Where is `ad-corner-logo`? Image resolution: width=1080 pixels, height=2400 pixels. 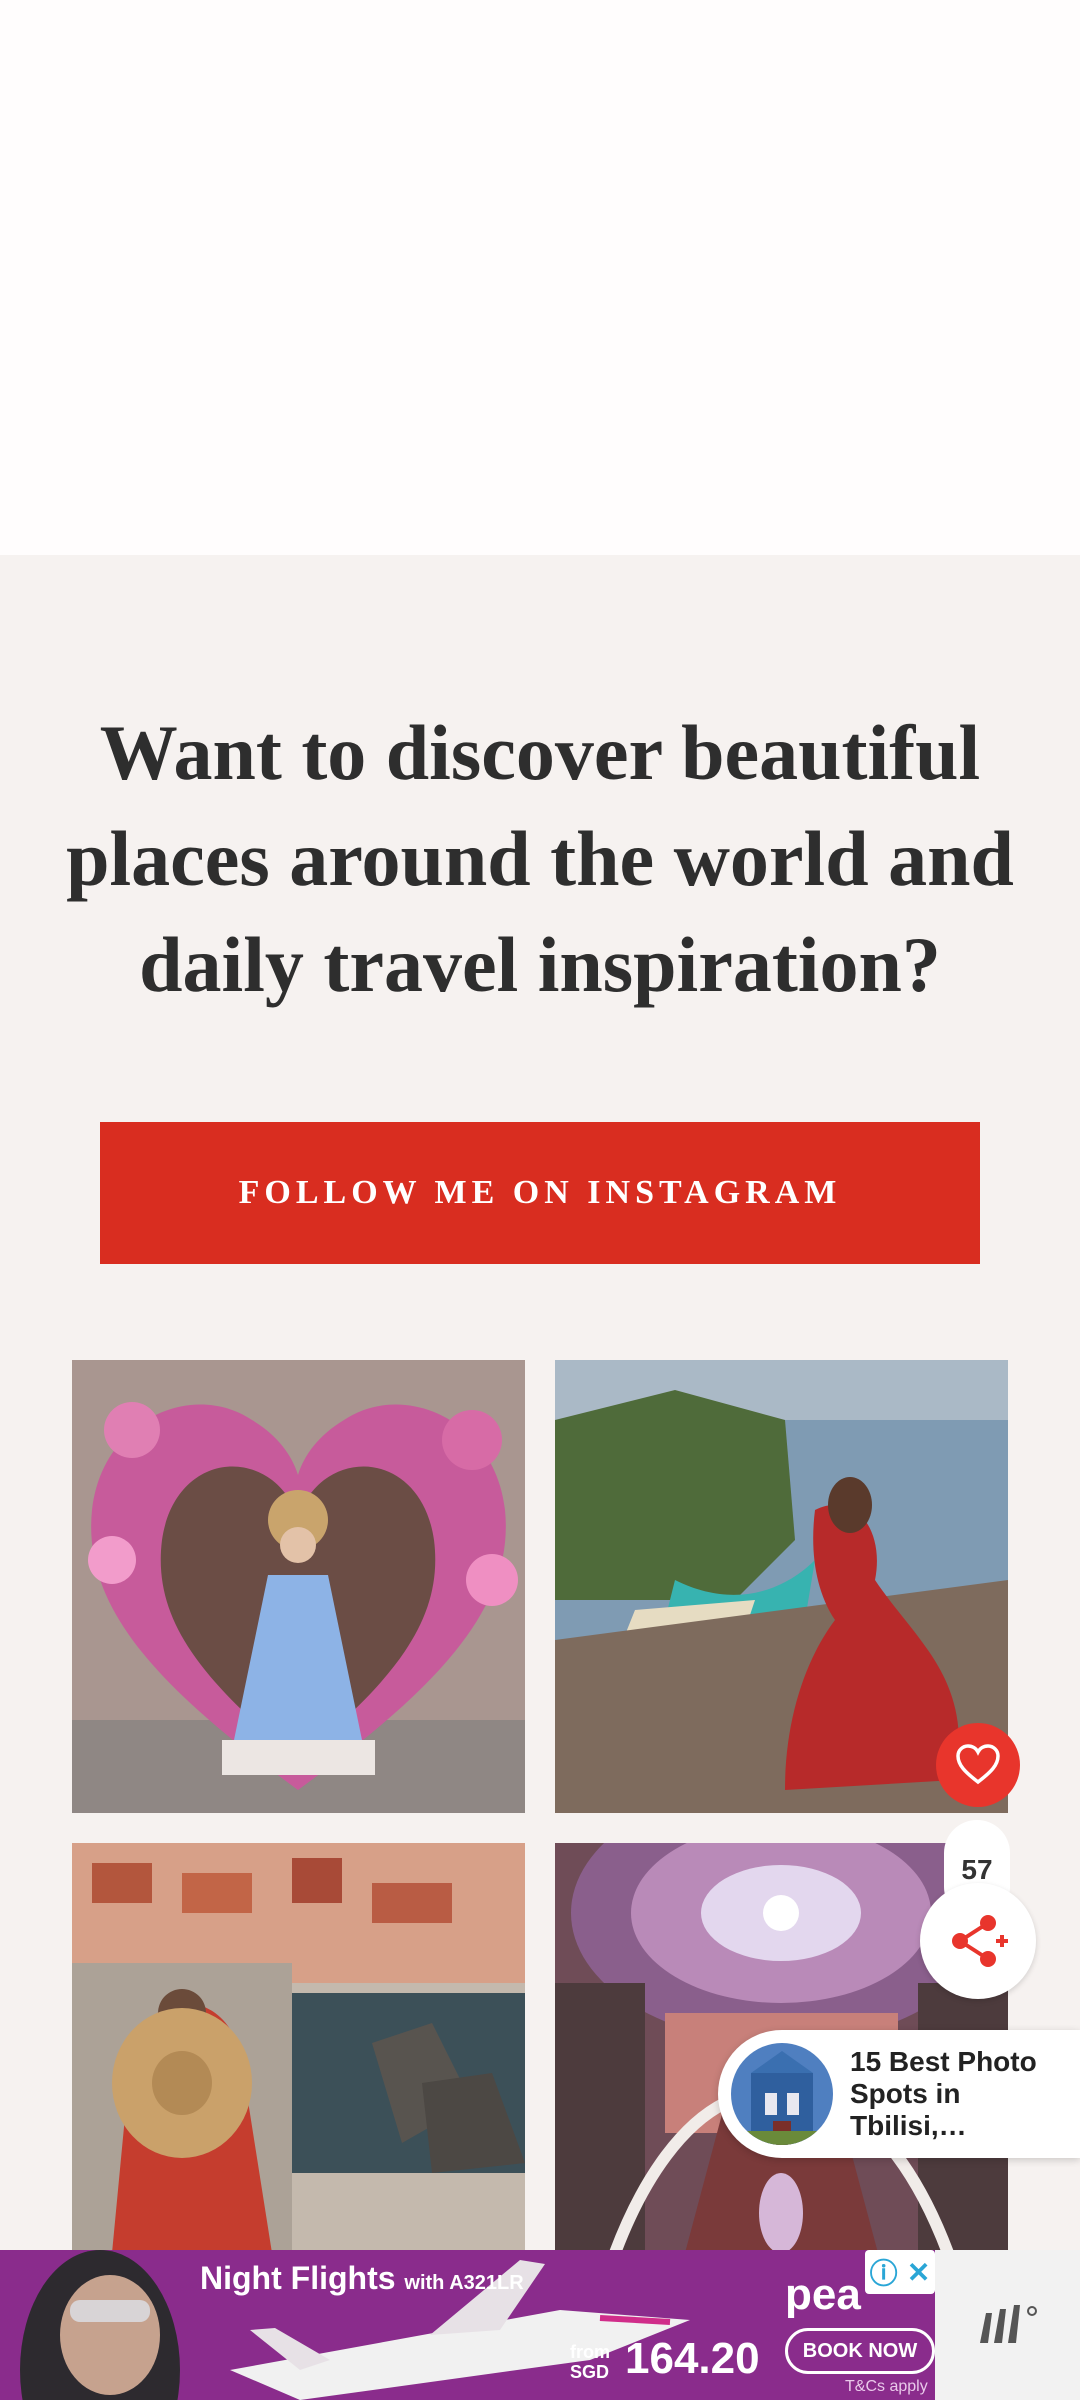 ad-corner-logo is located at coordinates (1007, 2325).